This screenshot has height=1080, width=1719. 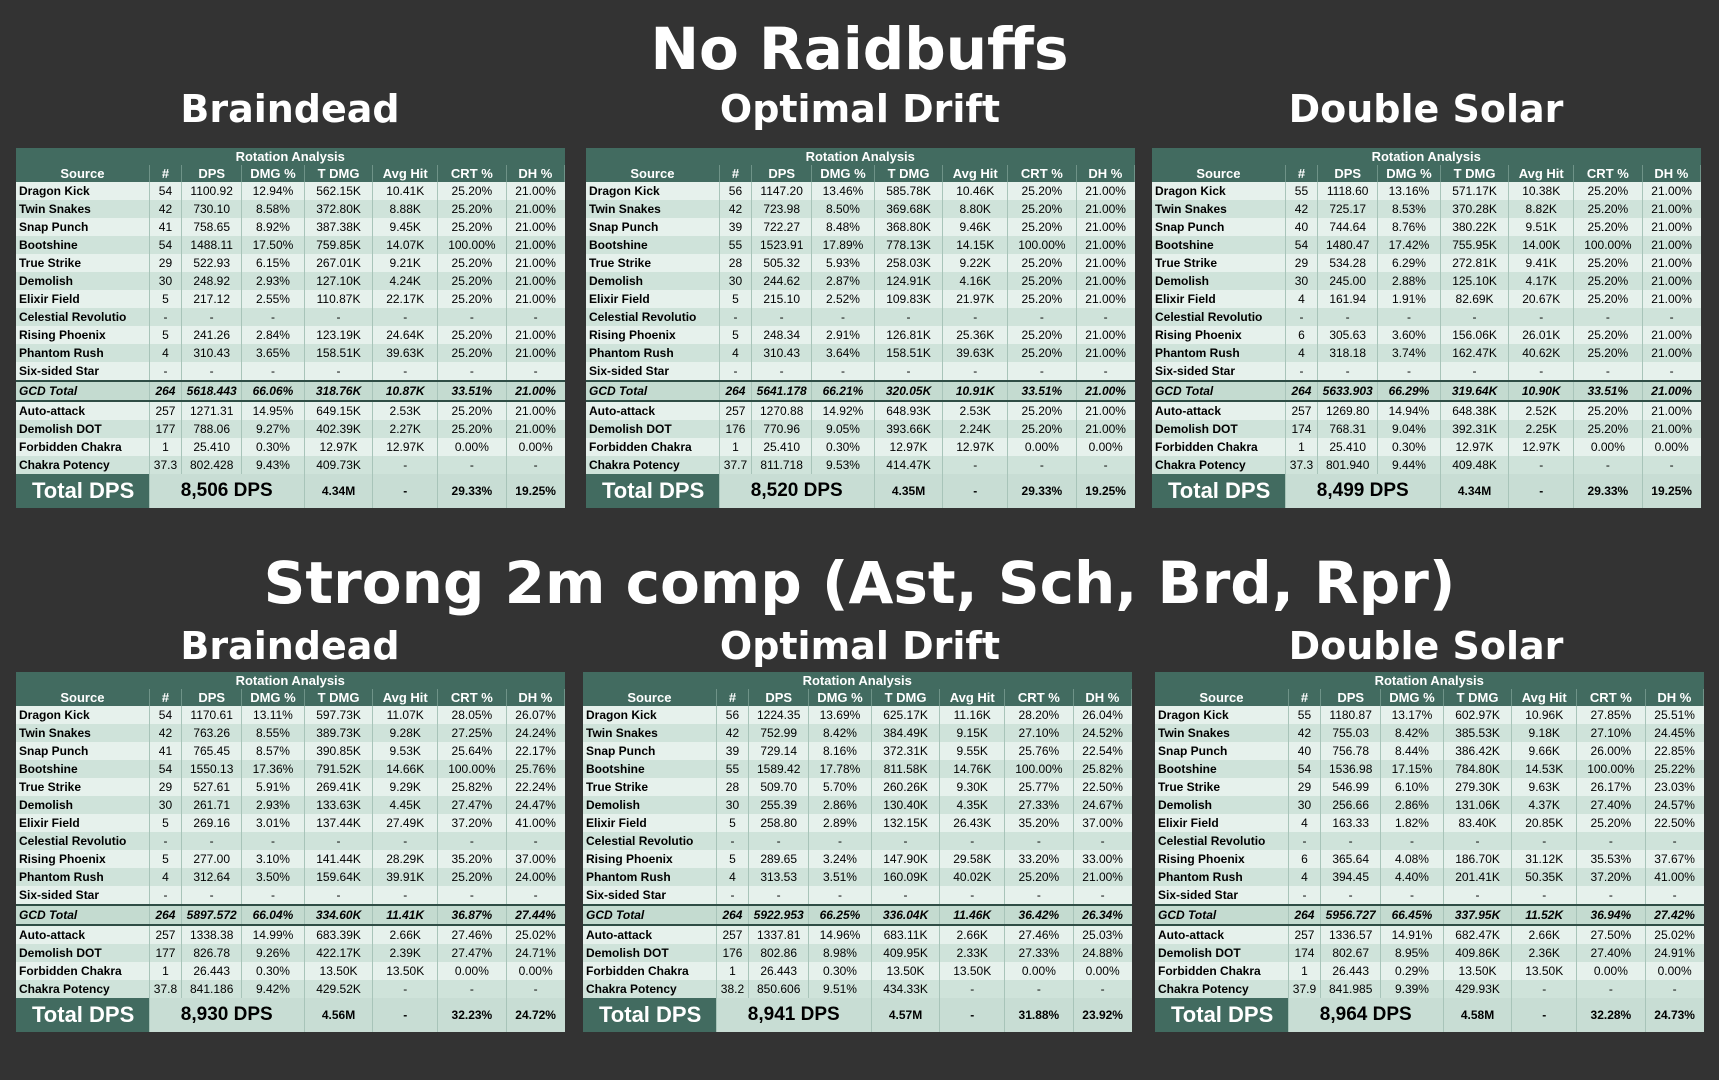 What do you see at coordinates (782, 191) in the screenshot?
I see `value-cell: 1147.20` at bounding box center [782, 191].